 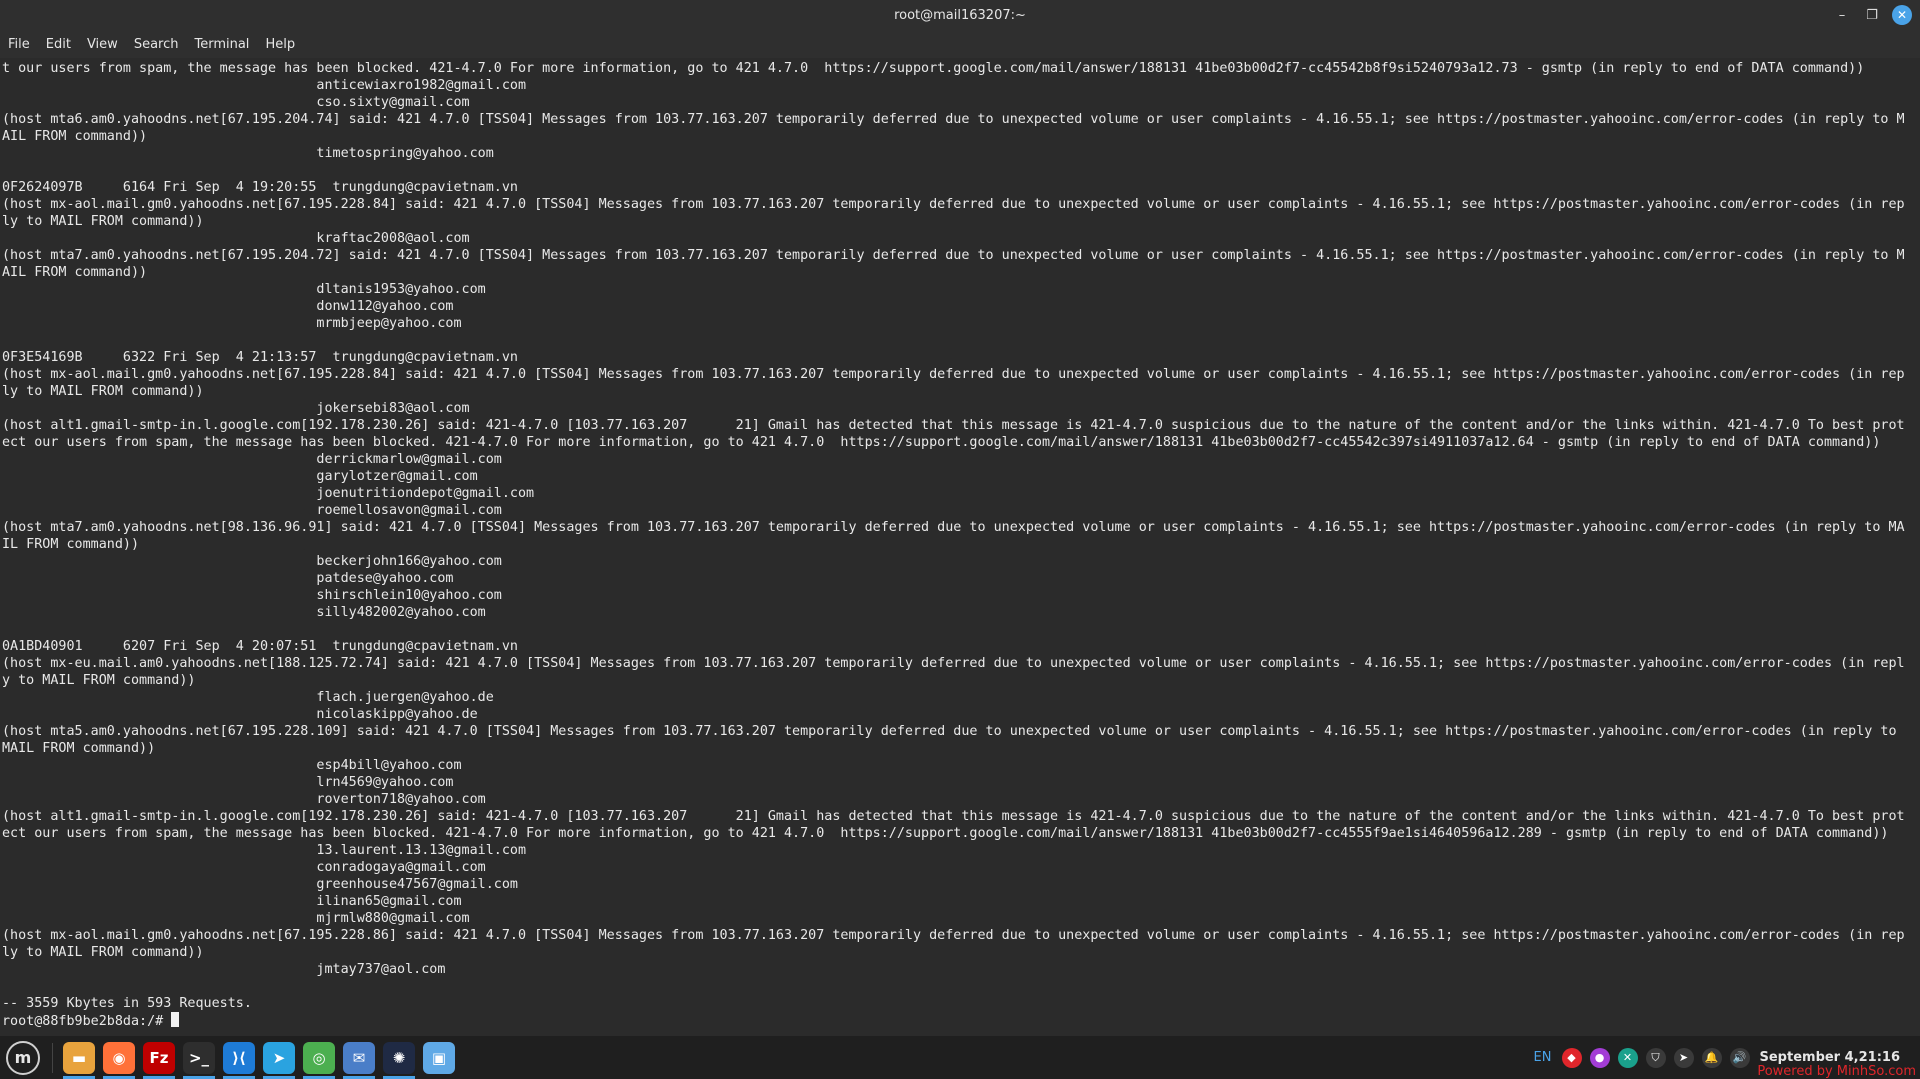 What do you see at coordinates (232, 901) in the screenshot?
I see `terminal-line: ilinan65@gmail.com` at bounding box center [232, 901].